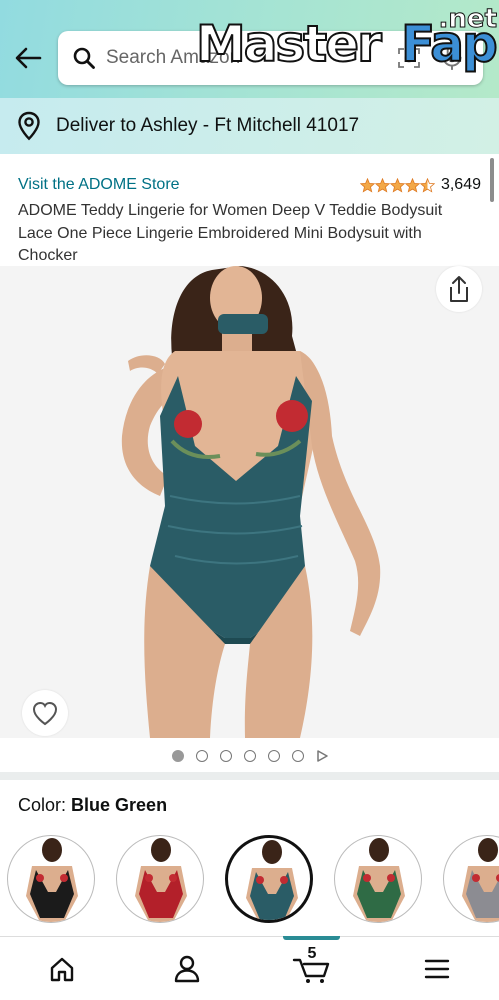  I want to click on search-icon, so click(84, 58).